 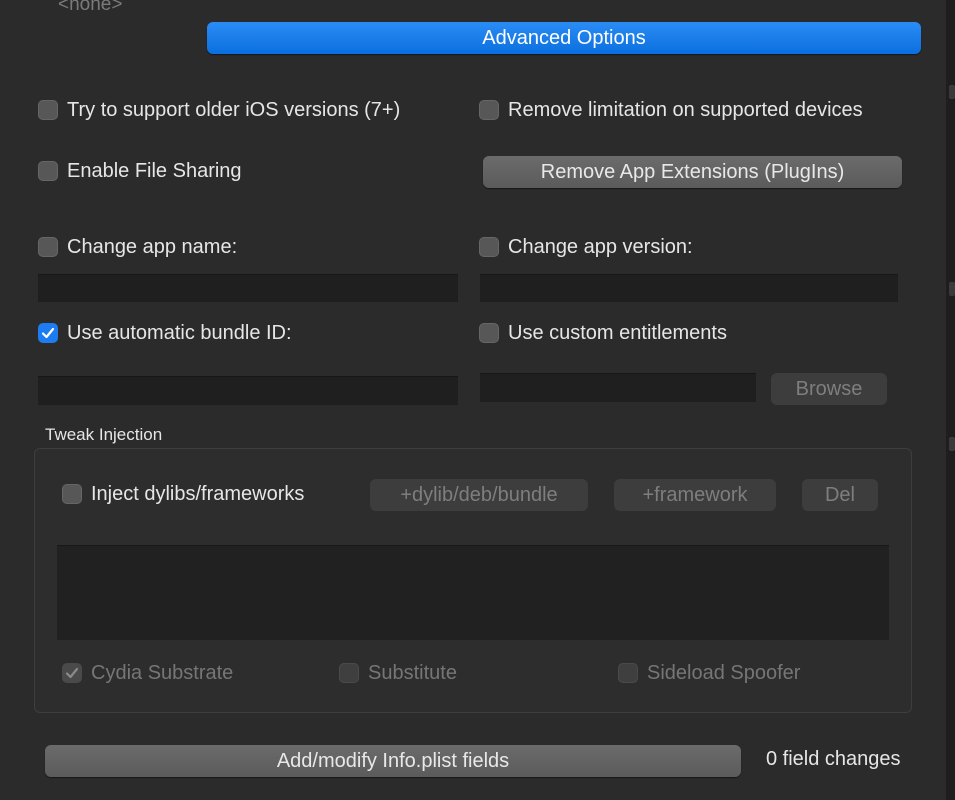 I want to click on file-sharing-checkbox: Enable File Sharing, so click(x=140, y=171).